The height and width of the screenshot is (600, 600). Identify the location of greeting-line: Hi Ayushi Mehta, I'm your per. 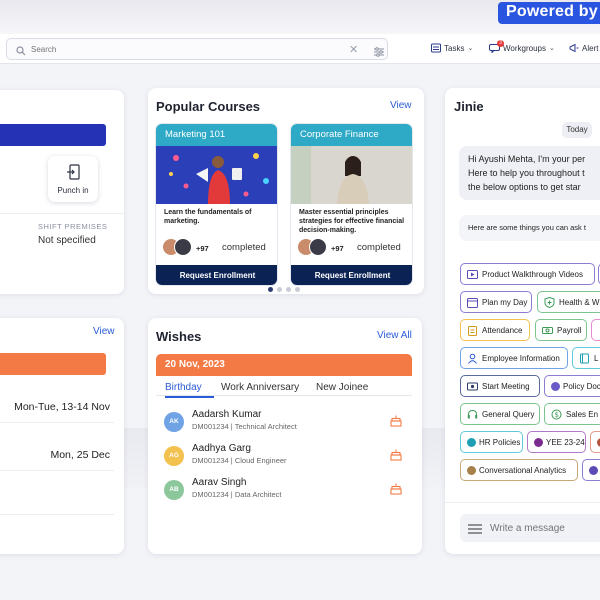
(527, 159).